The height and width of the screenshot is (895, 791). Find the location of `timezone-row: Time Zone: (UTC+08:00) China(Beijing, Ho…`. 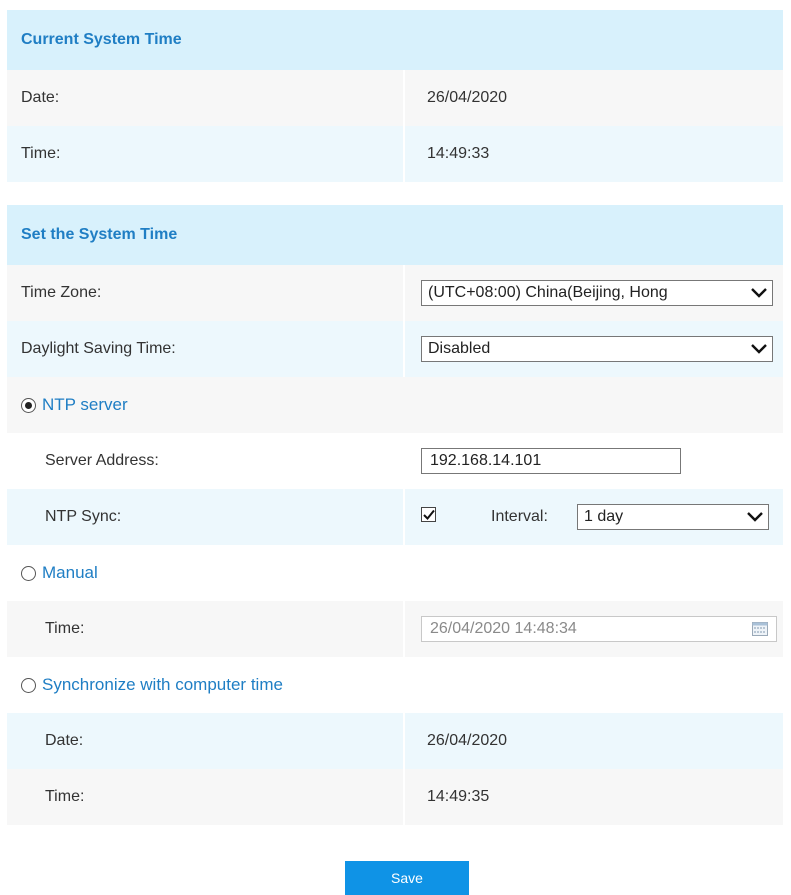

timezone-row: Time Zone: (UTC+08:00) China(Beijing, Ho… is located at coordinates (395, 293).